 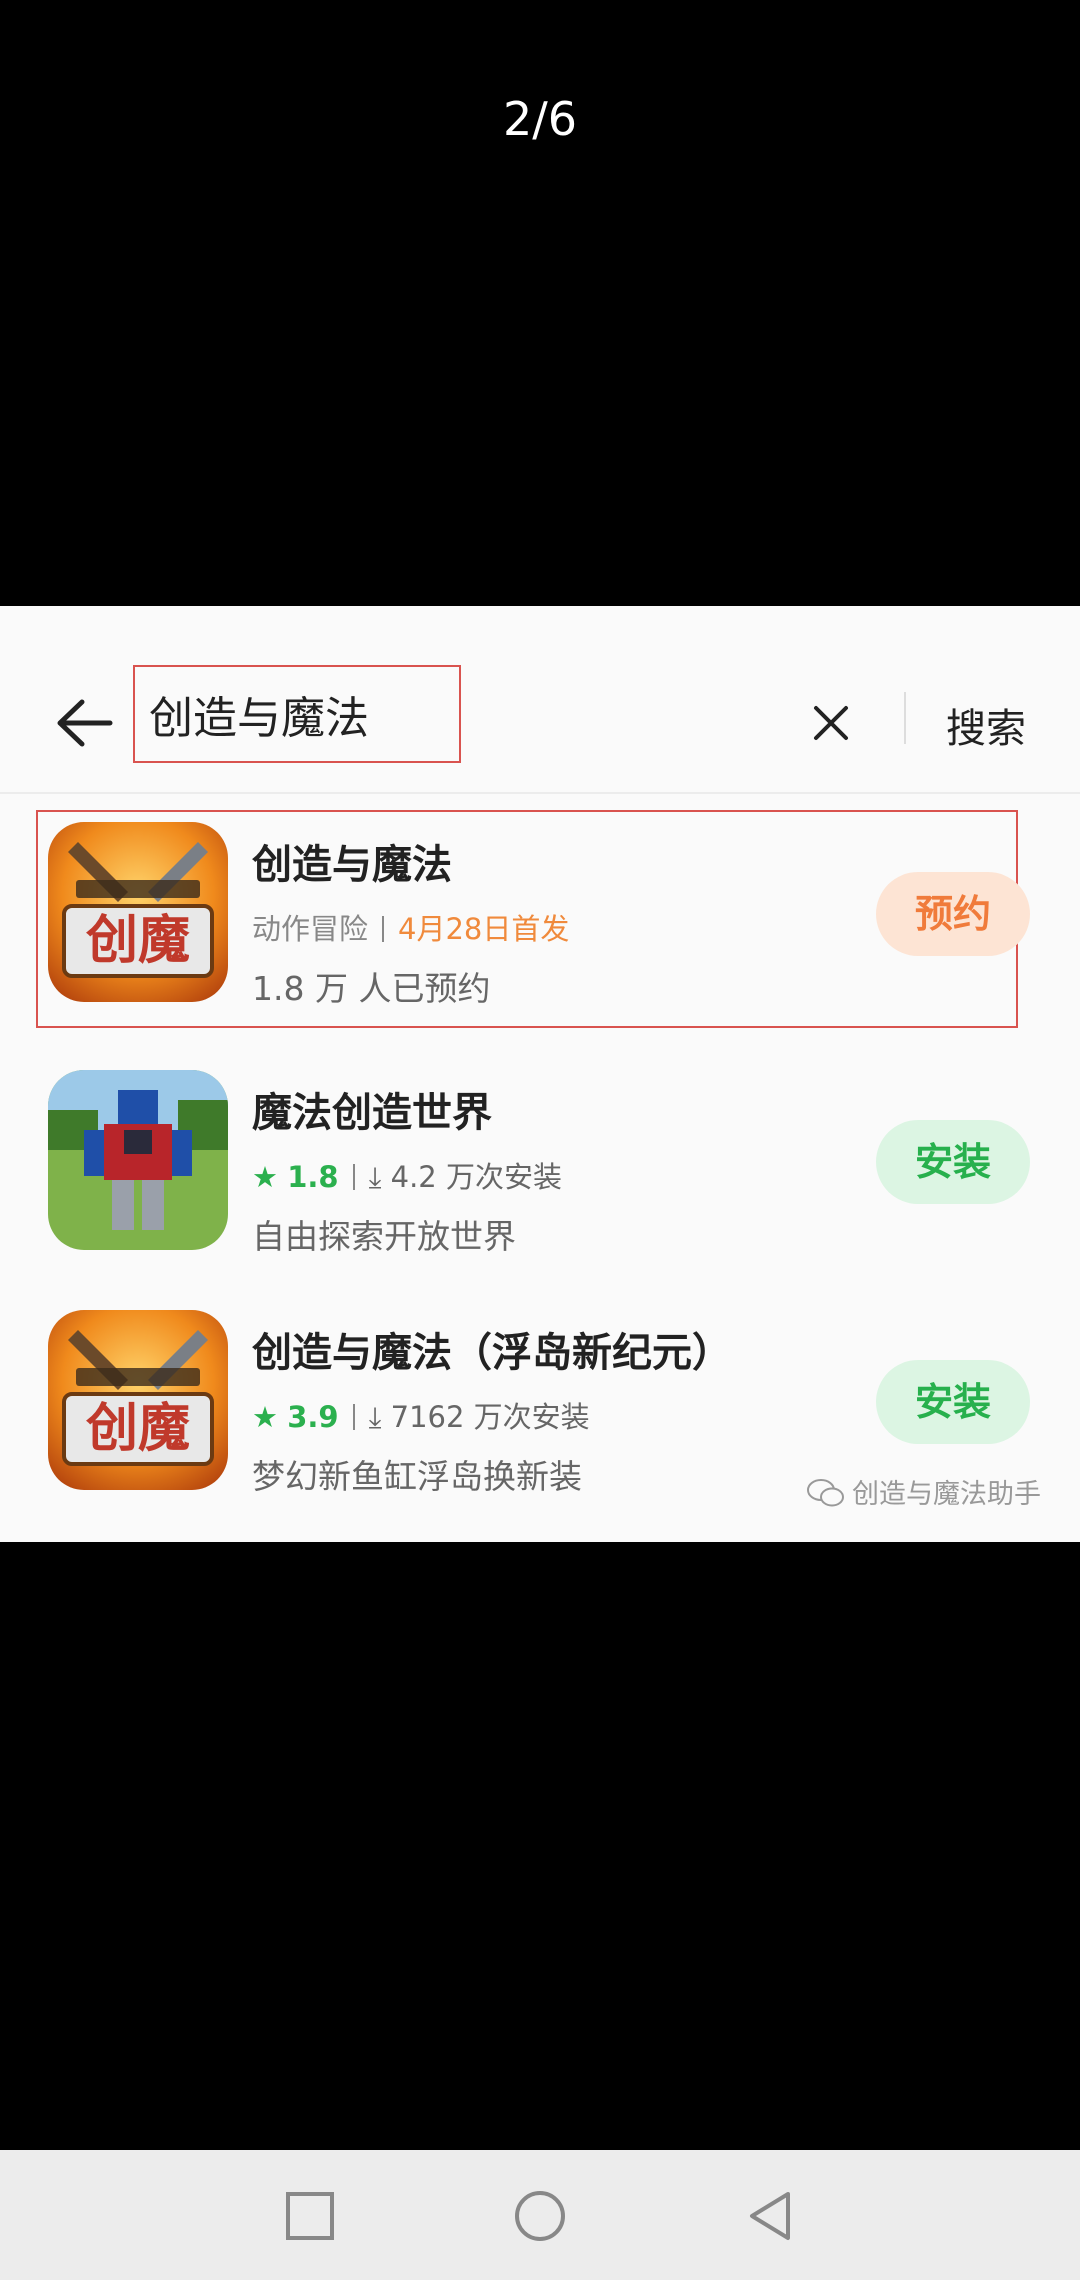 I want to click on recents-square-icon, so click(x=310, y=2216).